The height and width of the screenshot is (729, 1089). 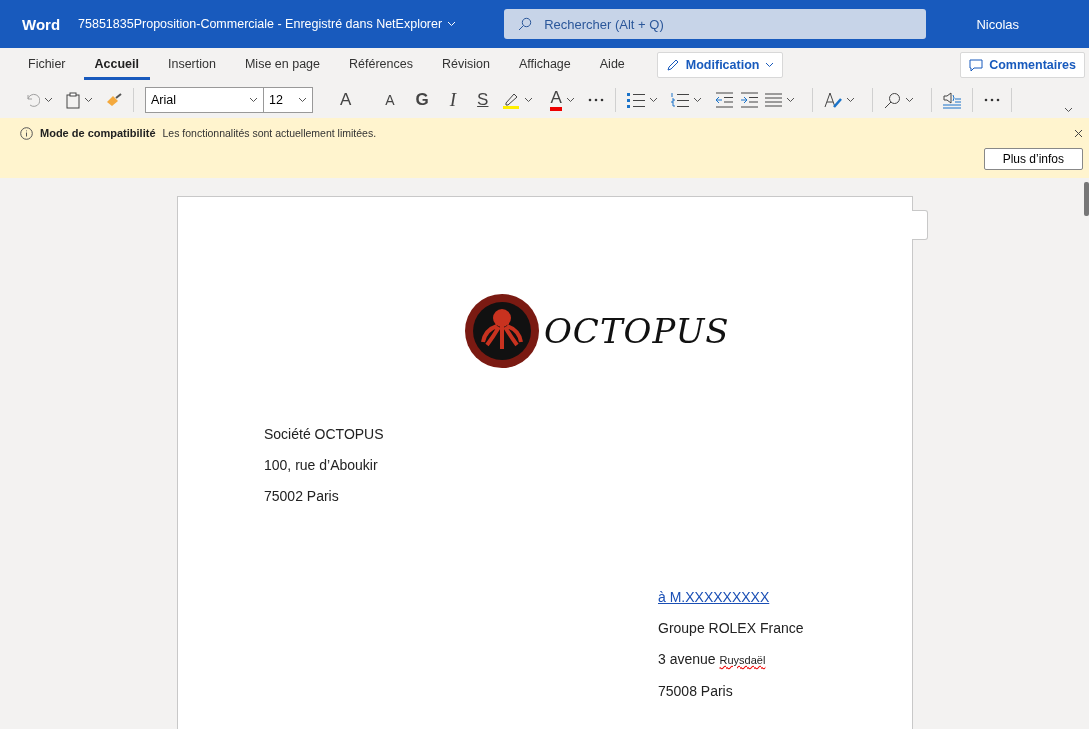 What do you see at coordinates (324, 434) in the screenshot?
I see `address-line: Société OCTOPUS` at bounding box center [324, 434].